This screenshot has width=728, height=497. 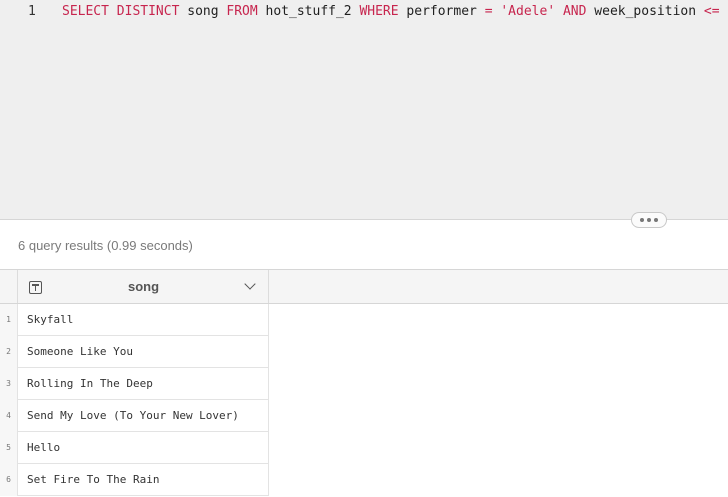 I want to click on table-row: 5 Hello, so click(x=364, y=448).